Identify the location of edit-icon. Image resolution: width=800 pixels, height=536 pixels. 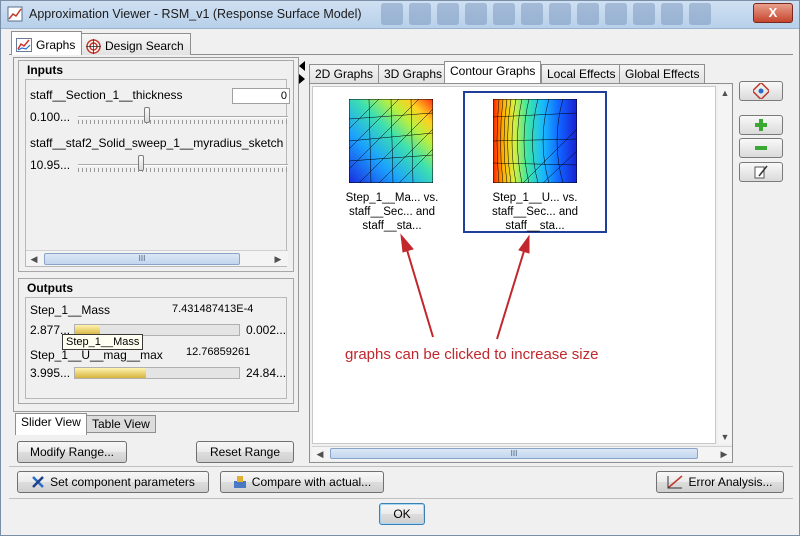
(761, 172).